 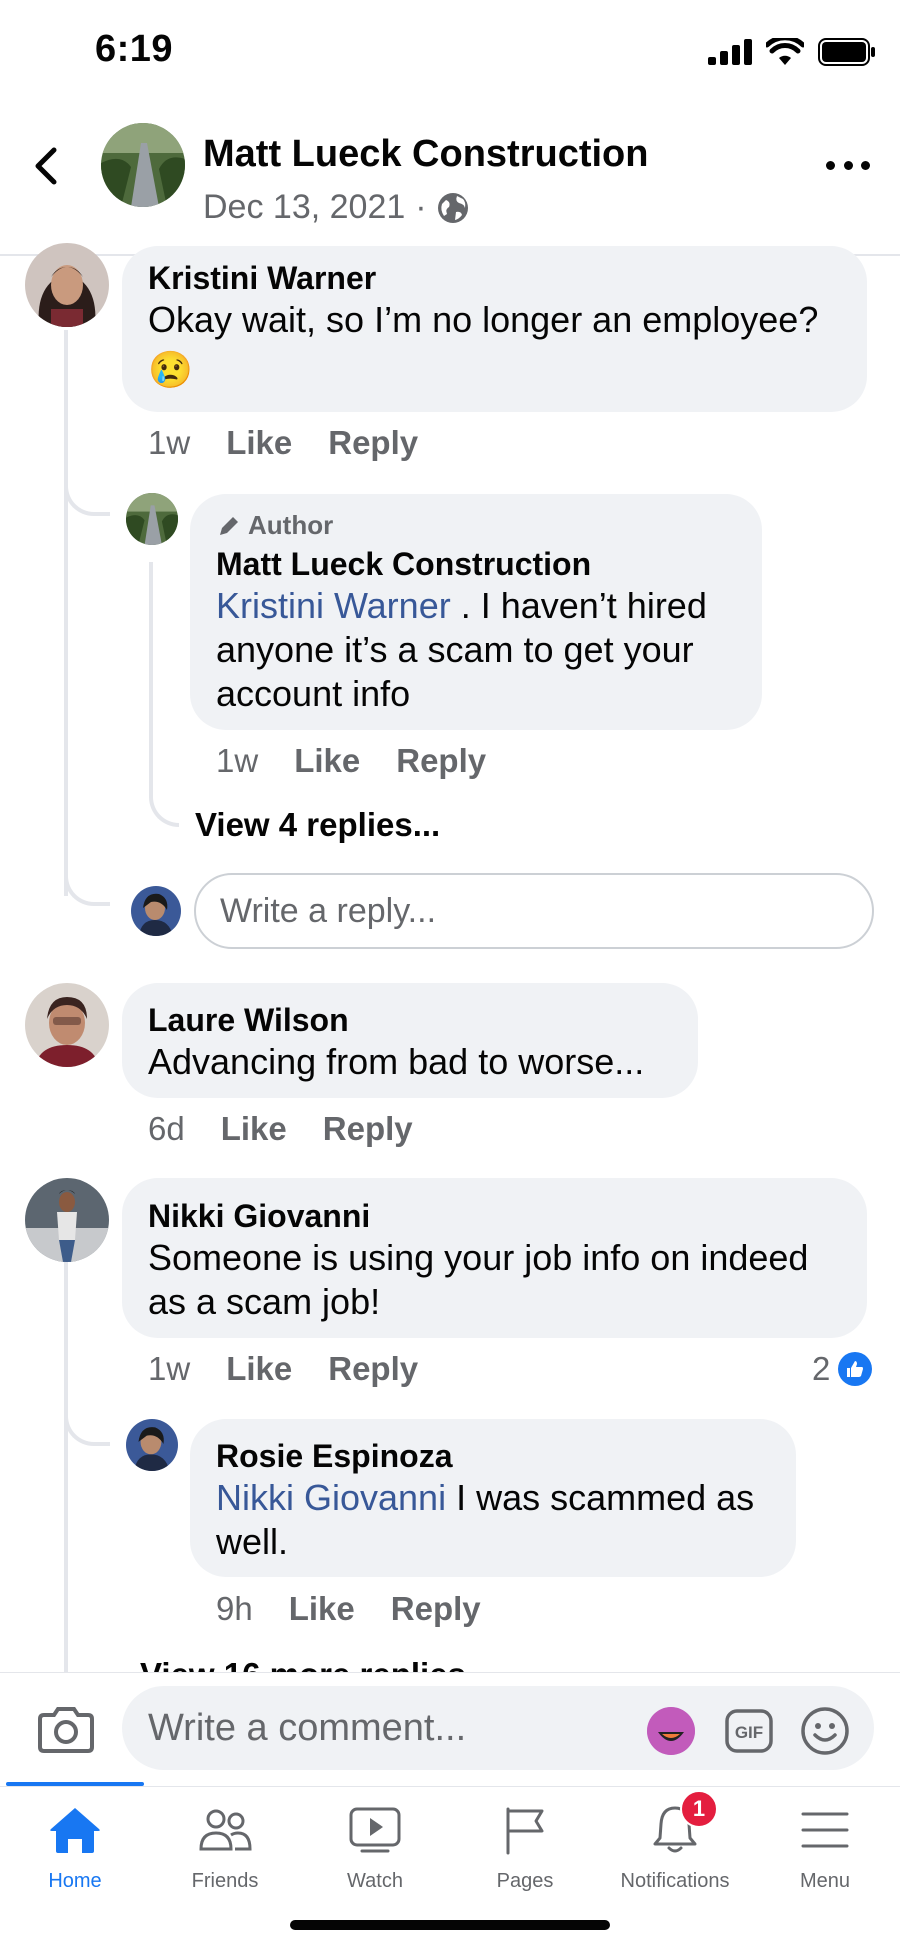 What do you see at coordinates (259, 1216) in the screenshot?
I see `comment-author: Nikki Giovanni` at bounding box center [259, 1216].